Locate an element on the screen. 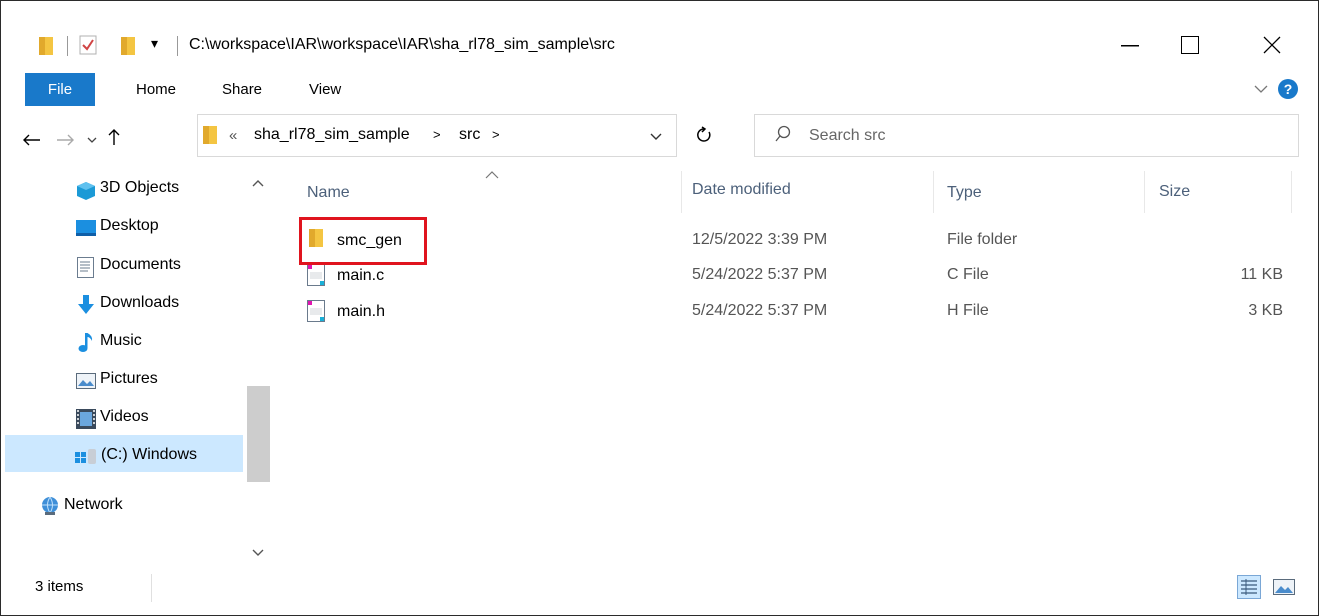 The width and height of the screenshot is (1319, 616). up-arrow-icon is located at coordinates (114, 137).